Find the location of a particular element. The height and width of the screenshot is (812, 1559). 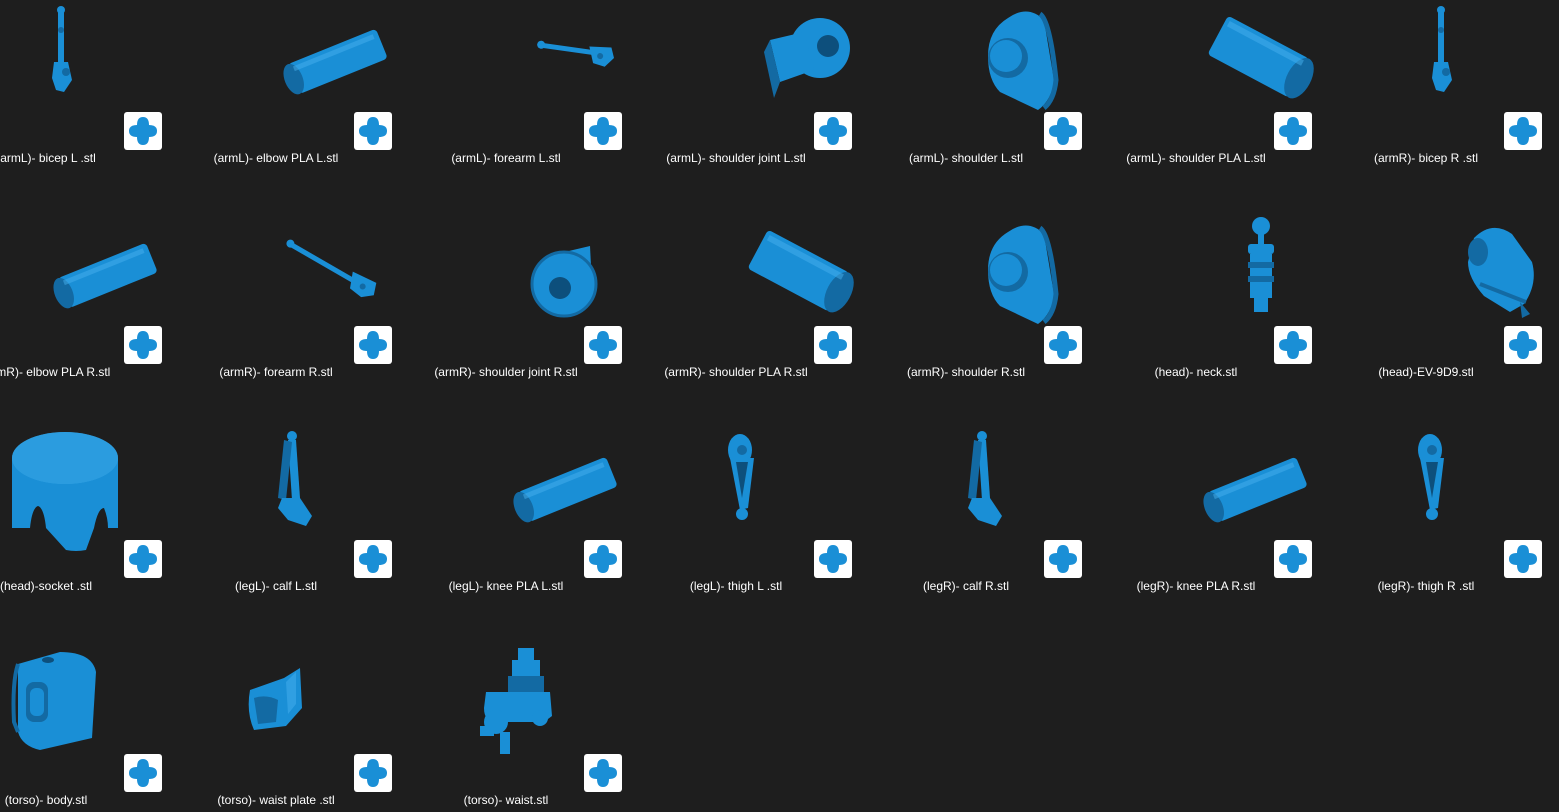

file-tile: (head)- neck.stl is located at coordinates (1261, 314).